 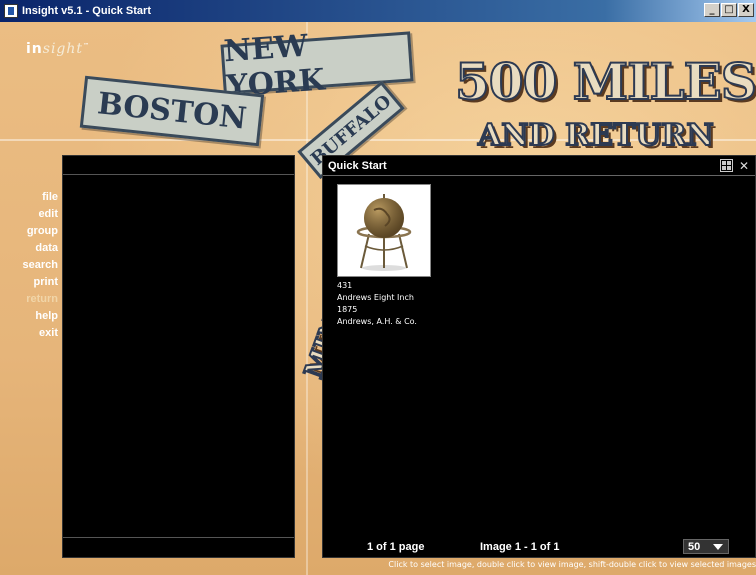 I want to click on group-panel-footer, so click(x=178, y=547).